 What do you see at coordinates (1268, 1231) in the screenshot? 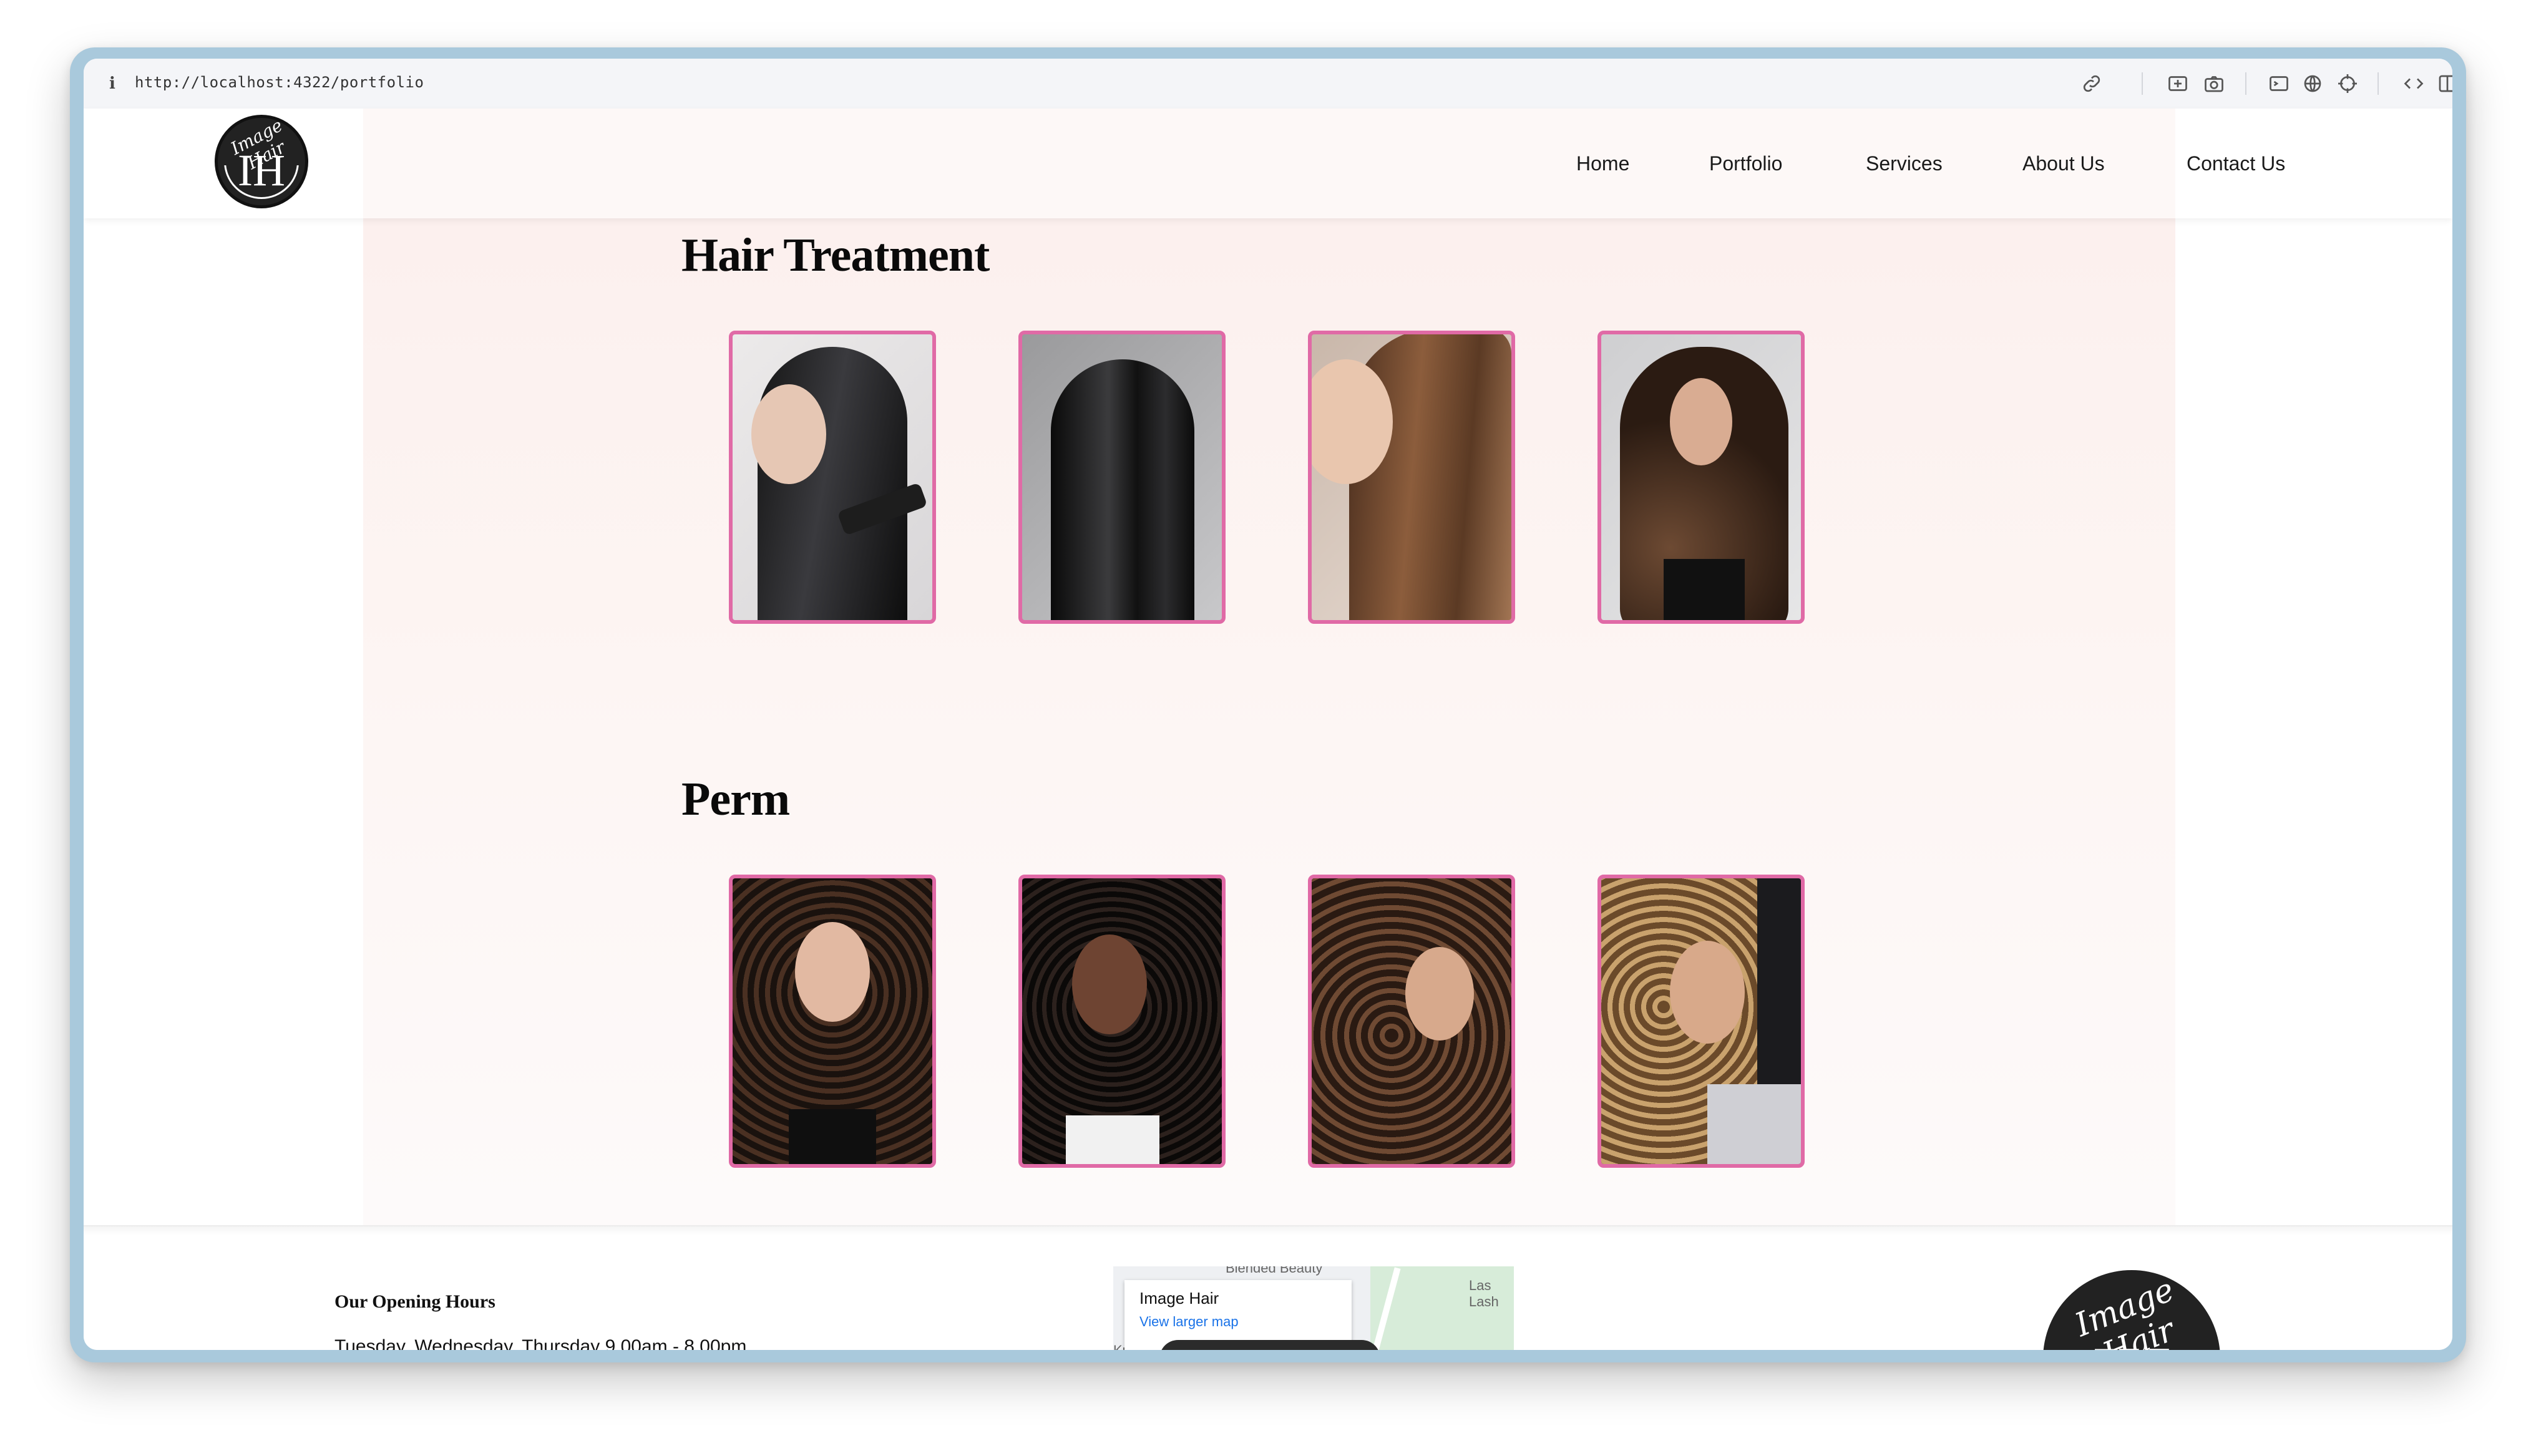
I see `footer-divider` at bounding box center [1268, 1231].